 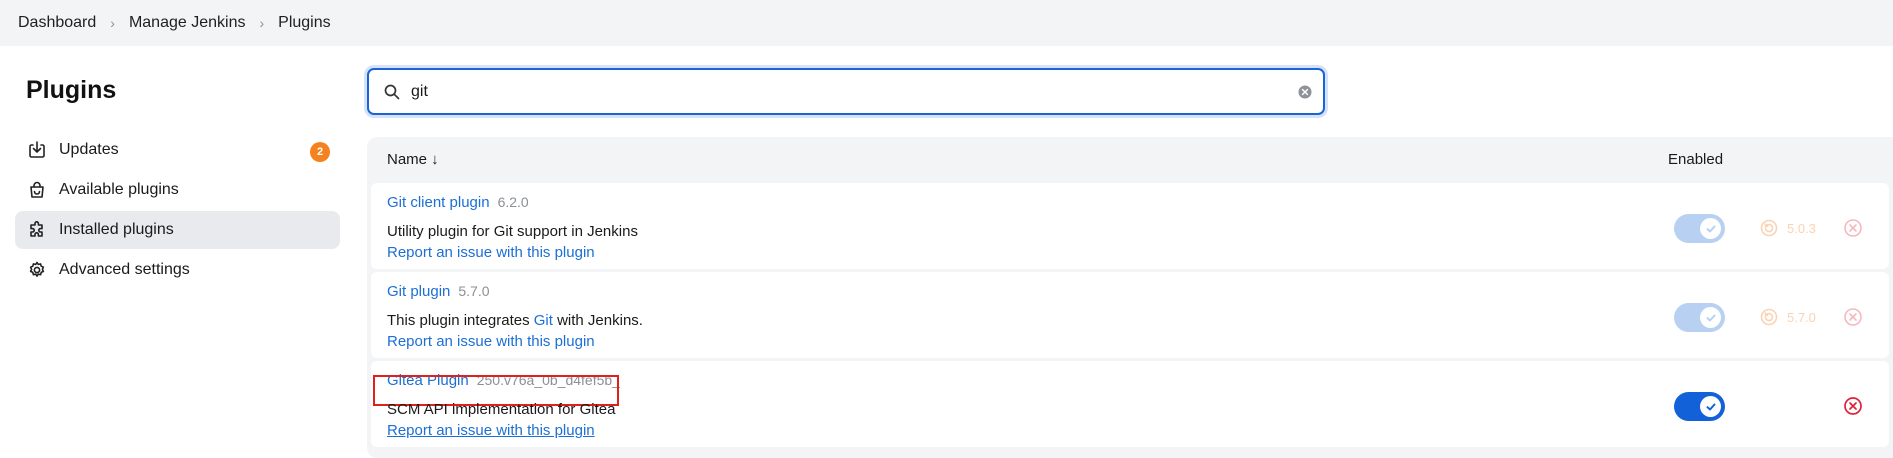 I want to click on sidebar-item-updates: Updates 2, so click(x=177, y=150).